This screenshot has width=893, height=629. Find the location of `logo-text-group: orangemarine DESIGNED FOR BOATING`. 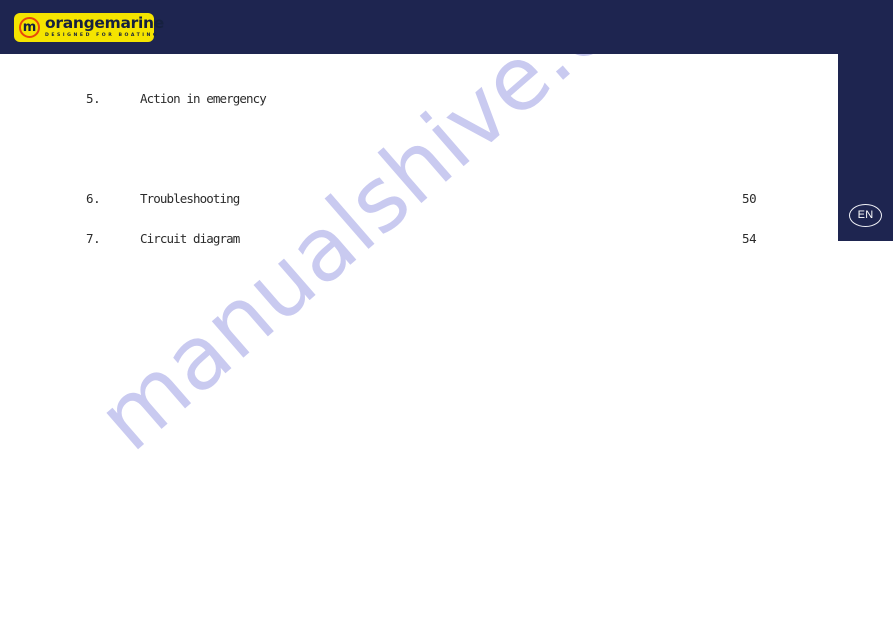

logo-text-group: orangemarine DESIGNED FOR BOATING is located at coordinates (104, 26).